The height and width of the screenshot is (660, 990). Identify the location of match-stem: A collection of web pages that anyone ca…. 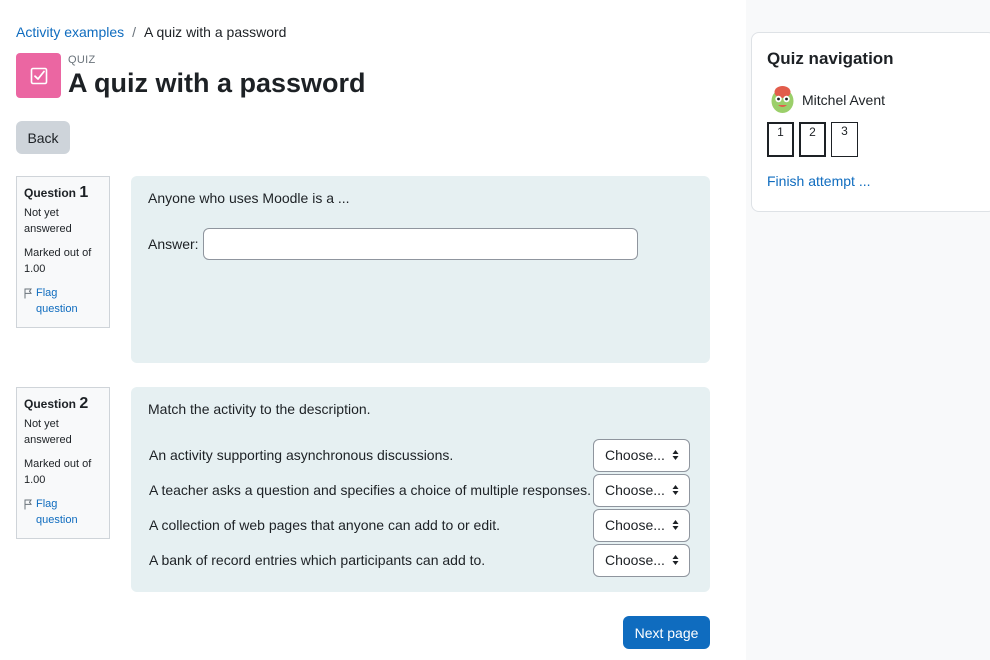
(325, 525).